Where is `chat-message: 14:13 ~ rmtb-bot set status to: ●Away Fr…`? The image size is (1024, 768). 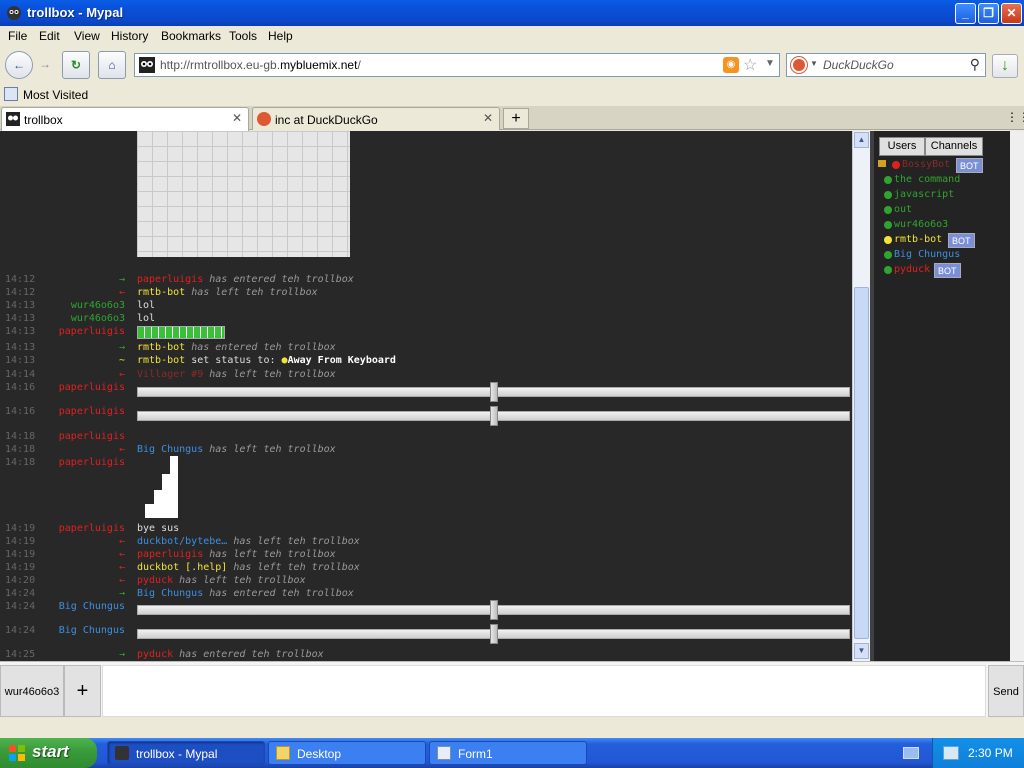
chat-message: 14:13 ~ rmtb-bot set status to: ●Away Fr… is located at coordinates (426, 361).